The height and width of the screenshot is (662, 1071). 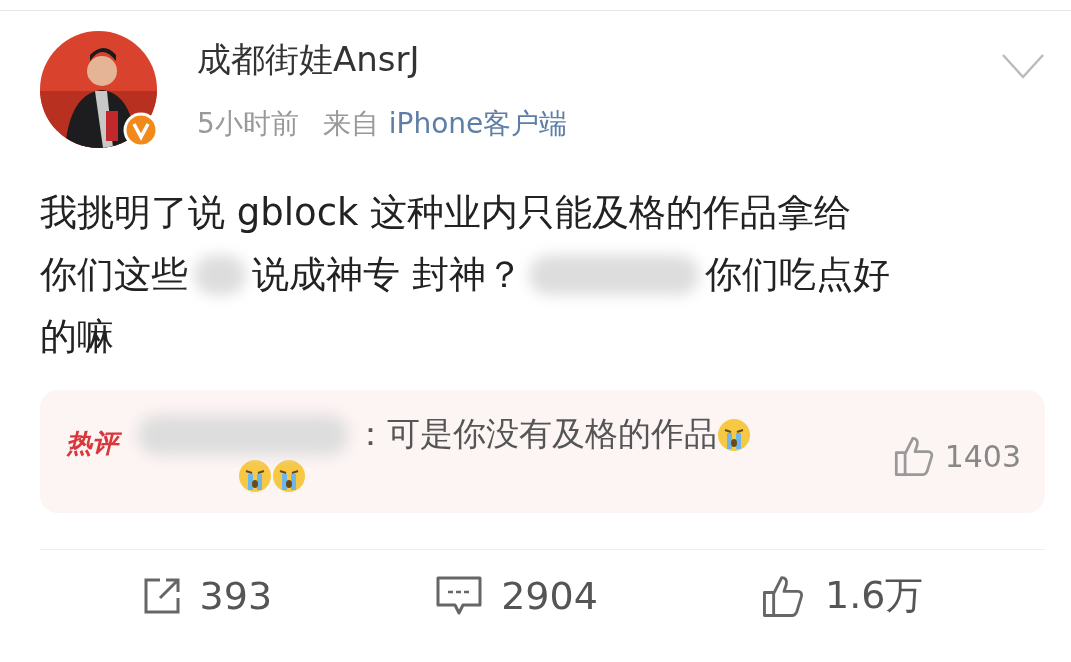 What do you see at coordinates (516, 595) in the screenshot?
I see `comment-button: 2904` at bounding box center [516, 595].